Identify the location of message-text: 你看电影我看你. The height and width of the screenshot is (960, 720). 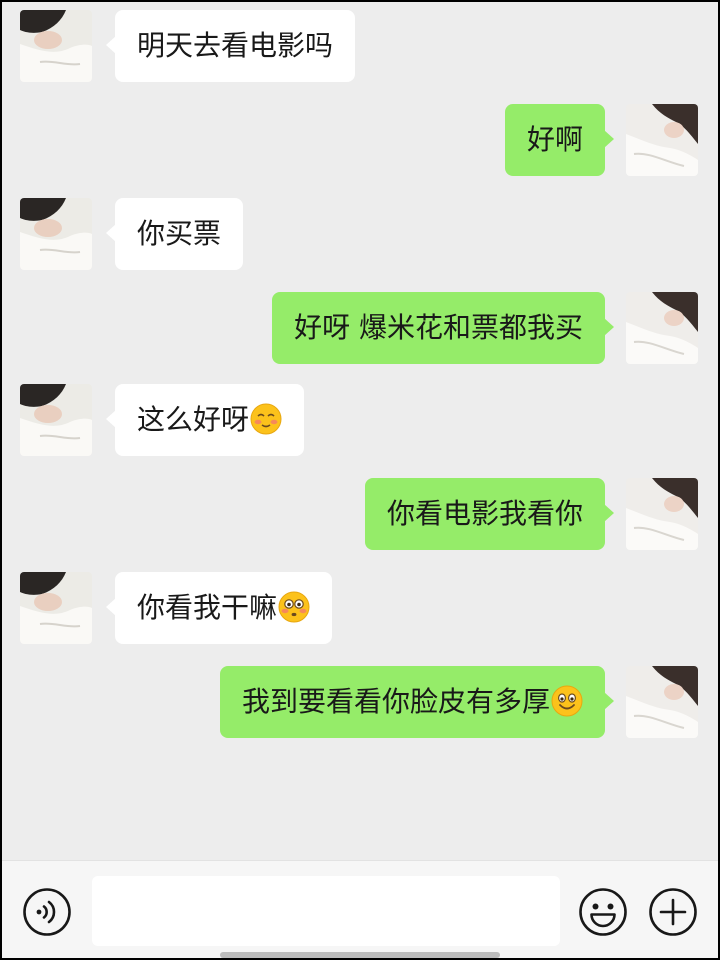
(484, 513).